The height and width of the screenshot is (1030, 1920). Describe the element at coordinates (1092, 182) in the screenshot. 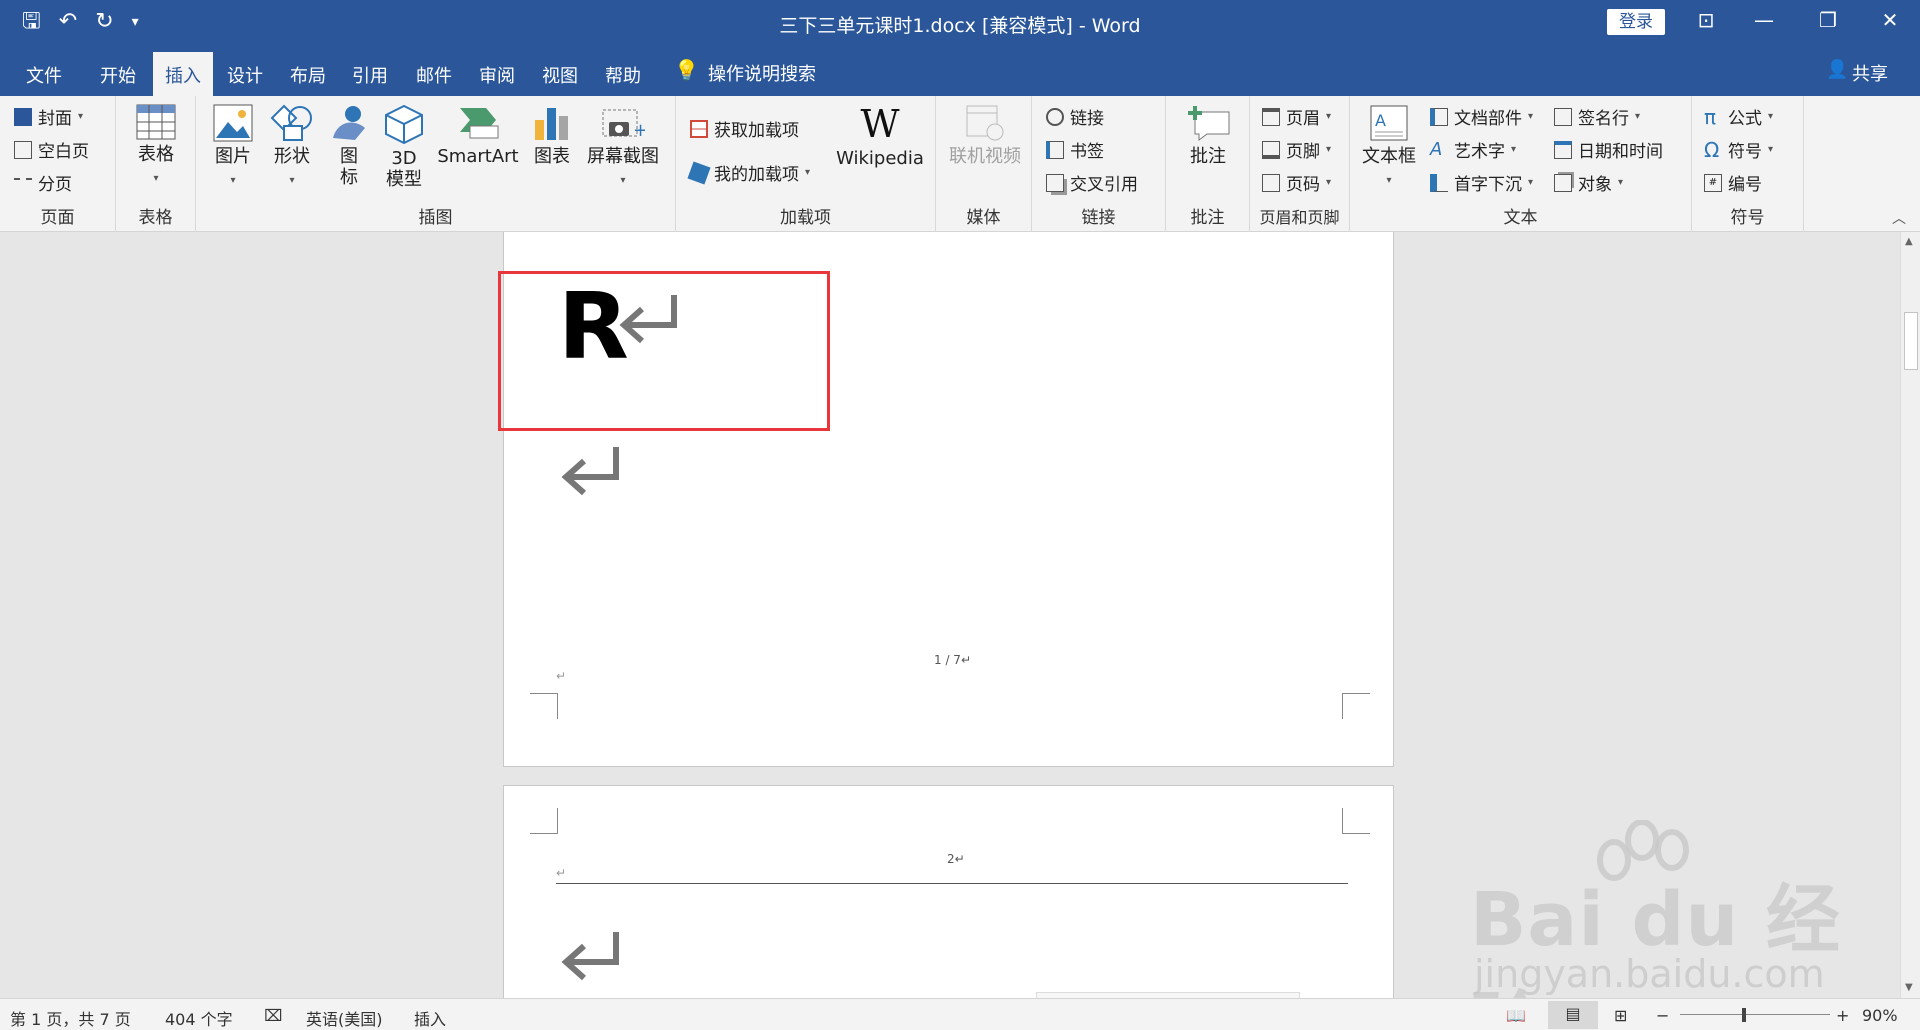

I see `cross-reference-button: 交叉引用` at that location.